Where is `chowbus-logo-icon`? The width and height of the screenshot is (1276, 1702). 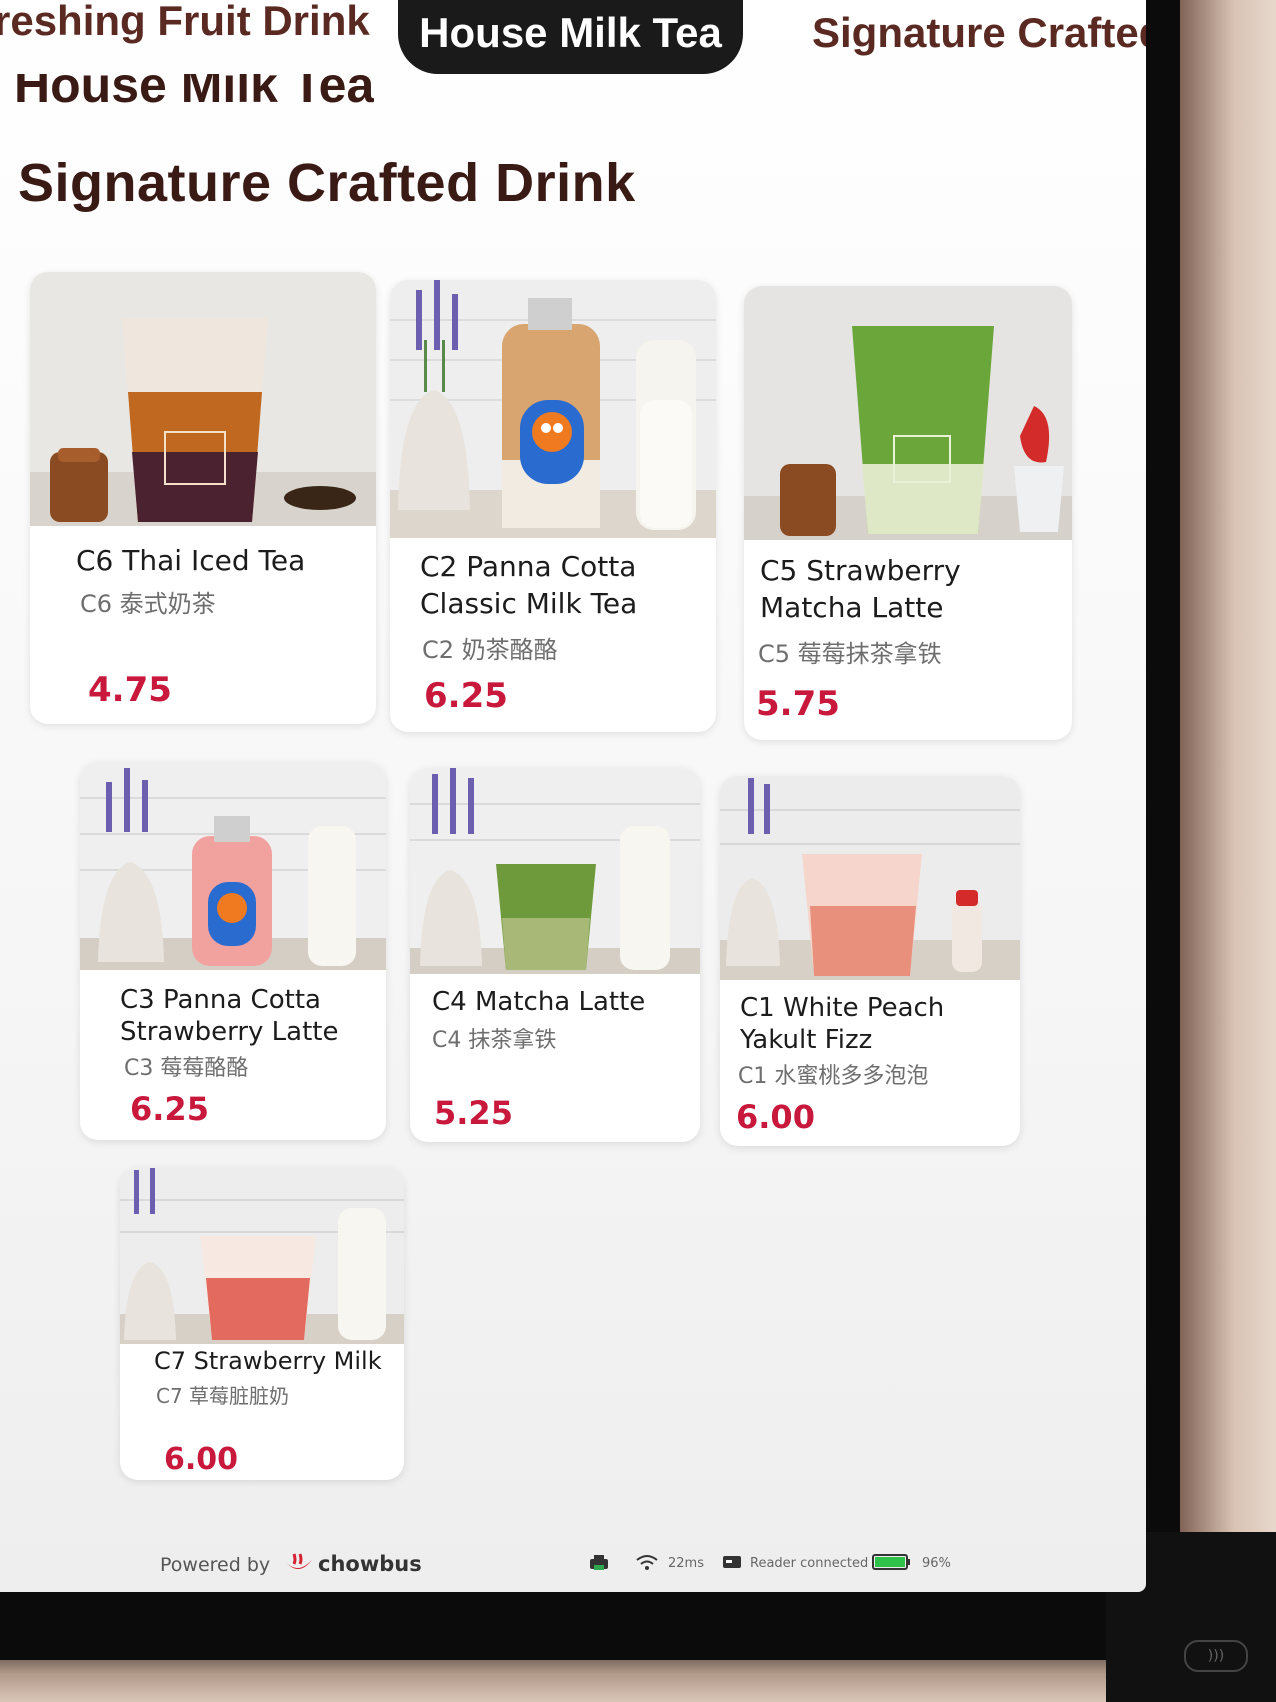
chowbus-logo-icon is located at coordinates (298, 1566).